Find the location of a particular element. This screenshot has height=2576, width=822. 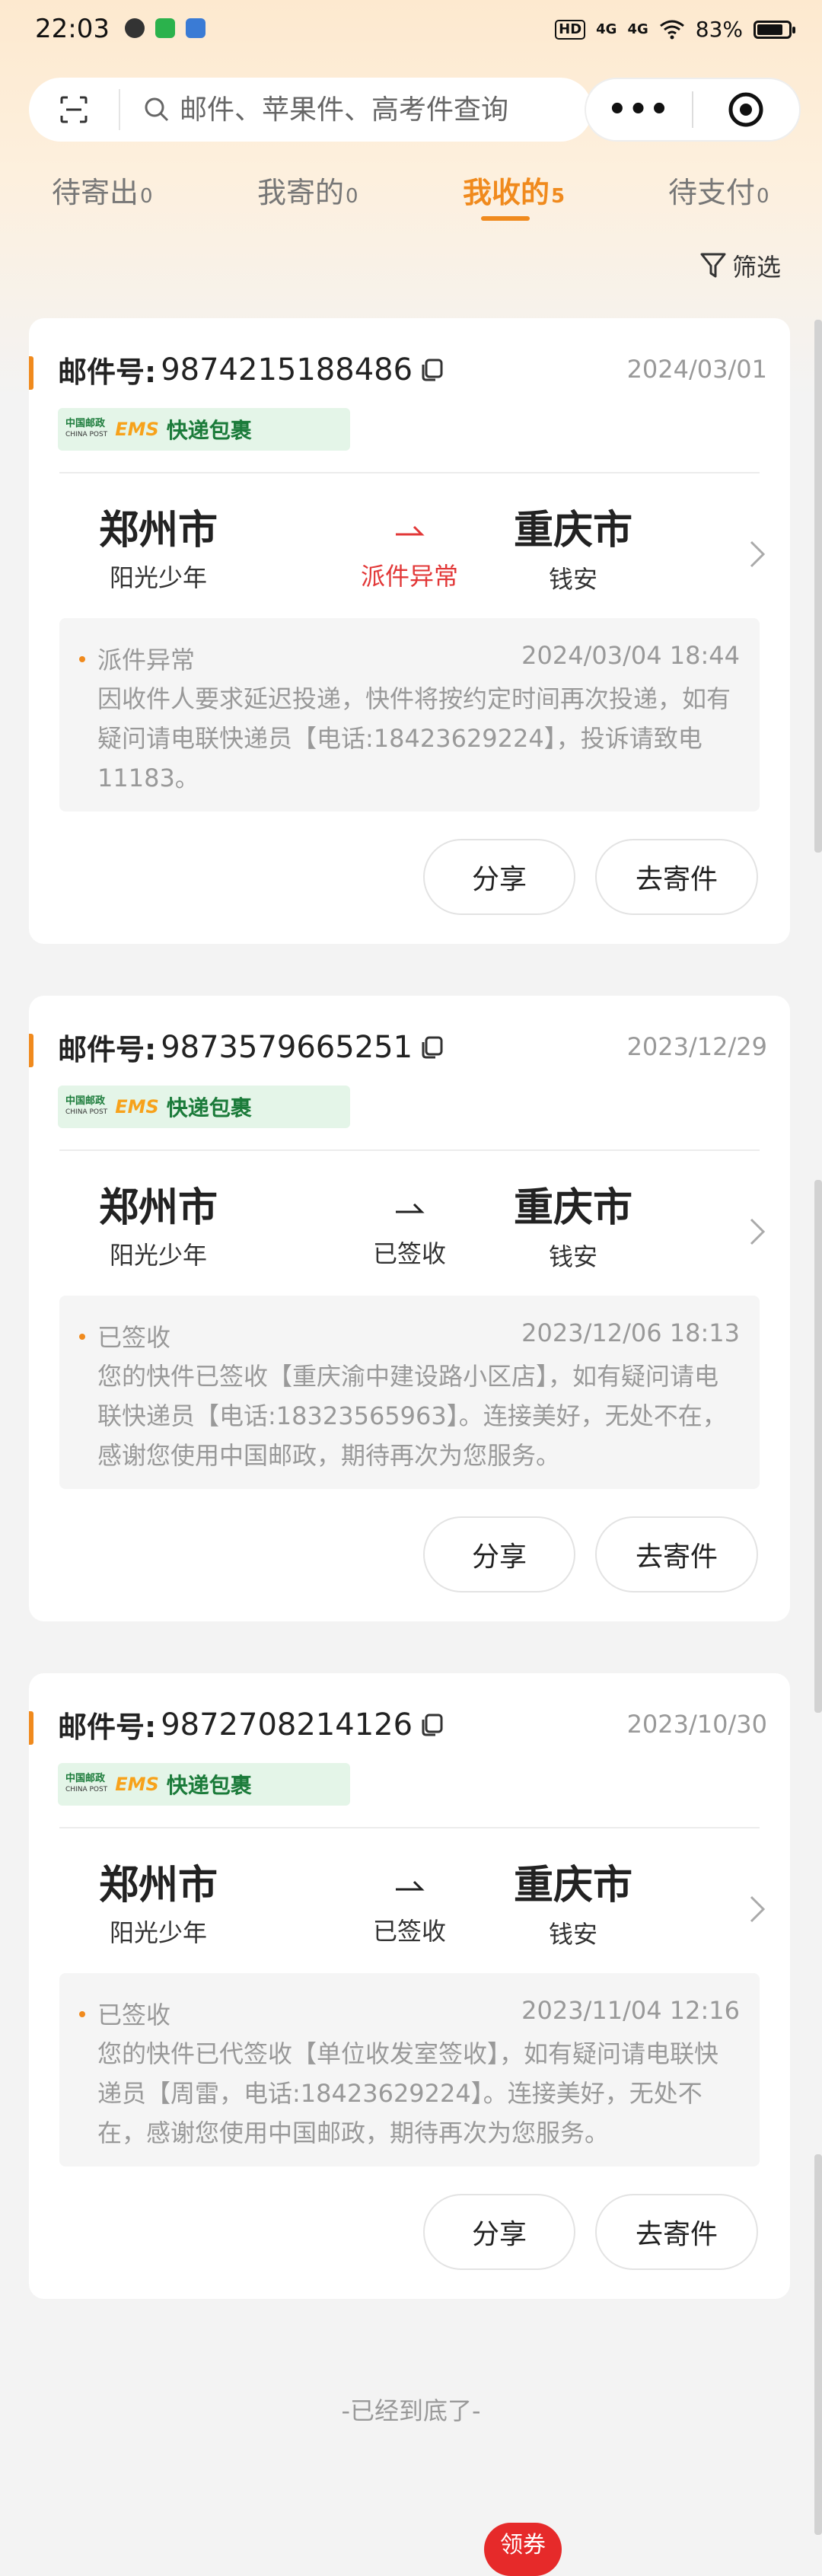

signal-icon: 4G is located at coordinates (606, 29).